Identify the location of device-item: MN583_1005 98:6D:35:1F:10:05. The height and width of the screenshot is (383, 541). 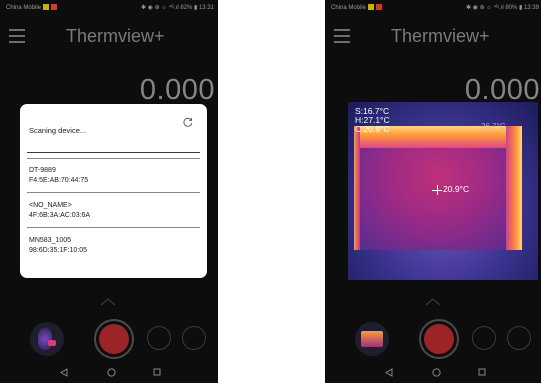
(58, 246).